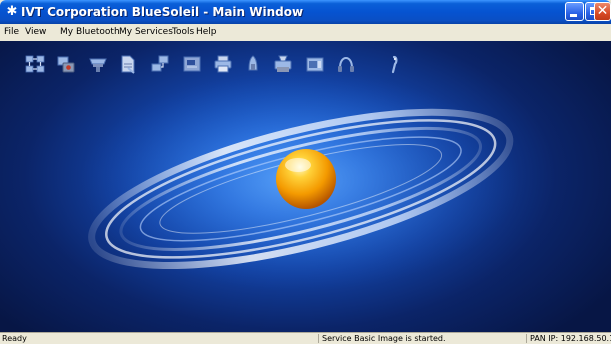 The image size is (611, 344). What do you see at coordinates (570, 338) in the screenshot?
I see `status-pan-ip: PAN IP: 192.168.50.1` at bounding box center [570, 338].